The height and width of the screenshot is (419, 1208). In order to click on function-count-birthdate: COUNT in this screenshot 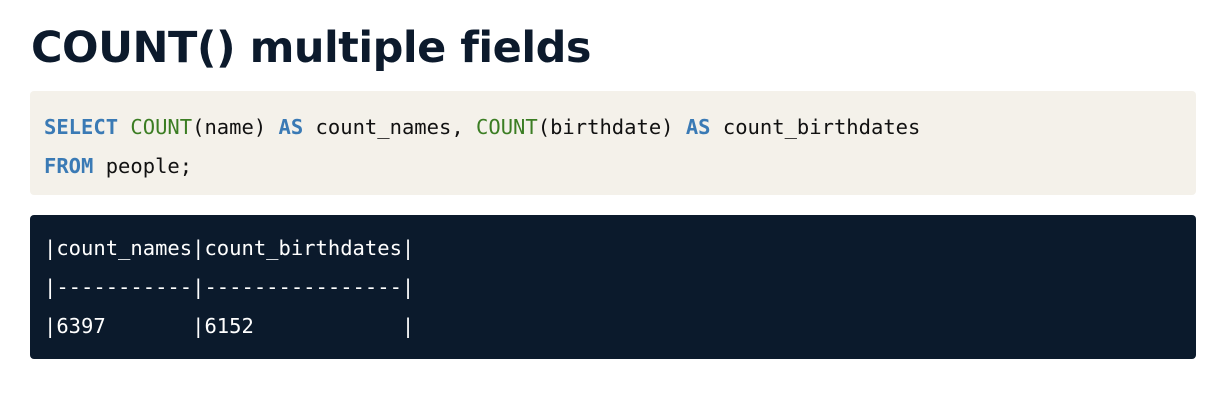, I will do `click(507, 127)`.